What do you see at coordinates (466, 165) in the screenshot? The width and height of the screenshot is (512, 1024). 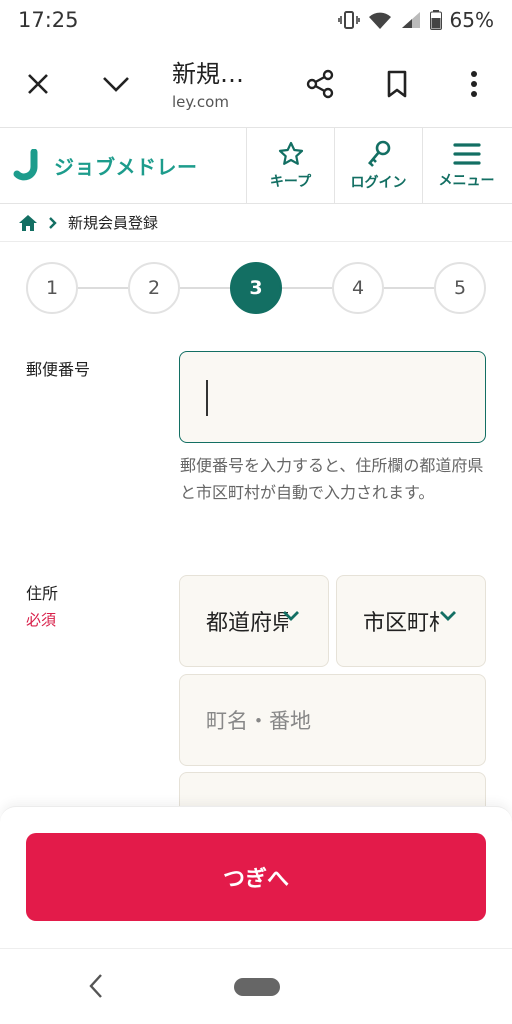 I see `menu-button: メニュー` at bounding box center [466, 165].